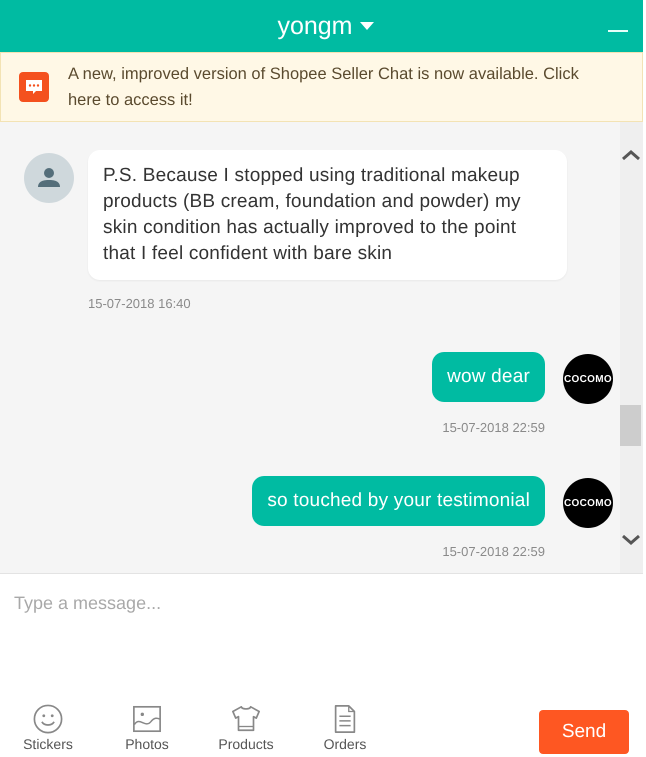  I want to click on received-message: P.S. Because I stopped using traditional makeup products (BB cream, foundation and powder) my skin condition has actually improved to the point that I feel confident with bare skin, so click(327, 215).